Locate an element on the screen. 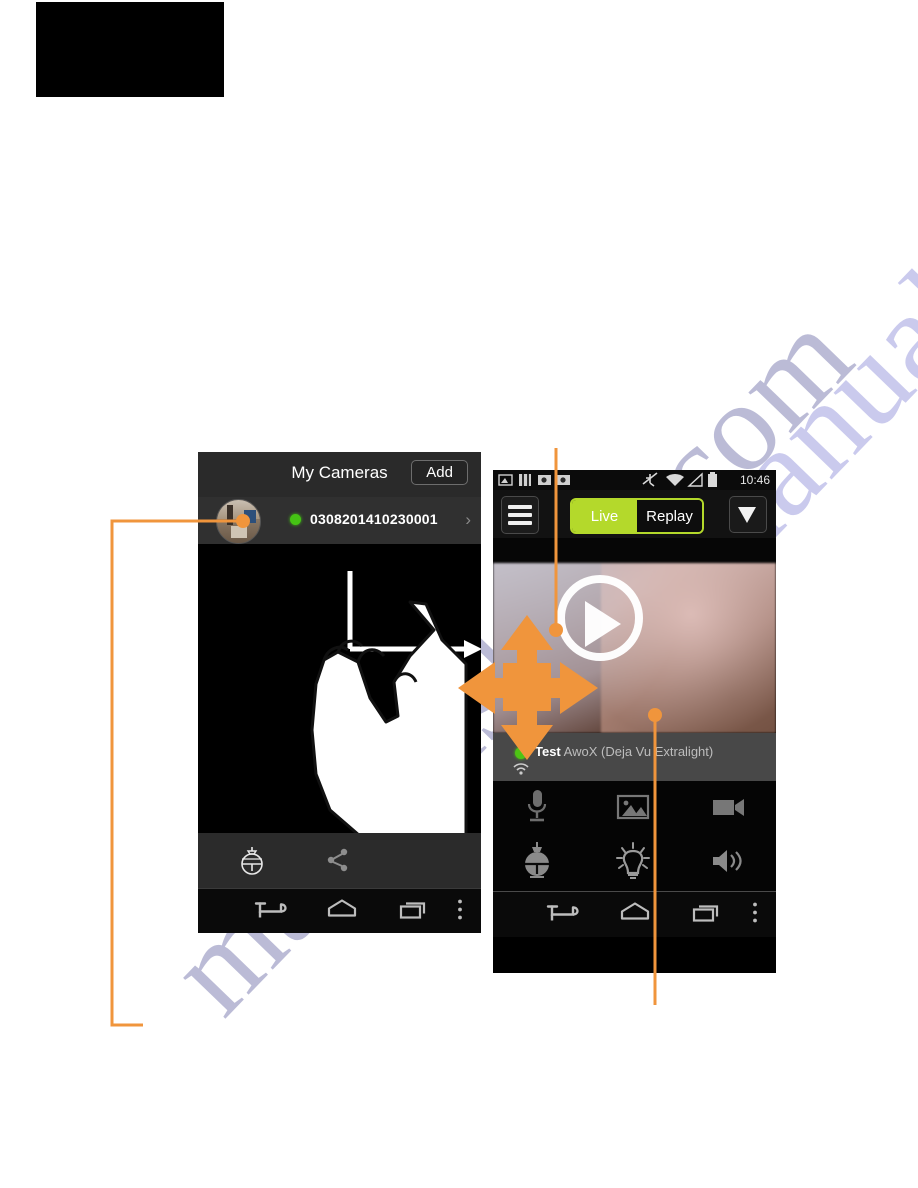  device-caption-bar: Test AwoX (Deja Vu Extralight) is located at coordinates (634, 757).